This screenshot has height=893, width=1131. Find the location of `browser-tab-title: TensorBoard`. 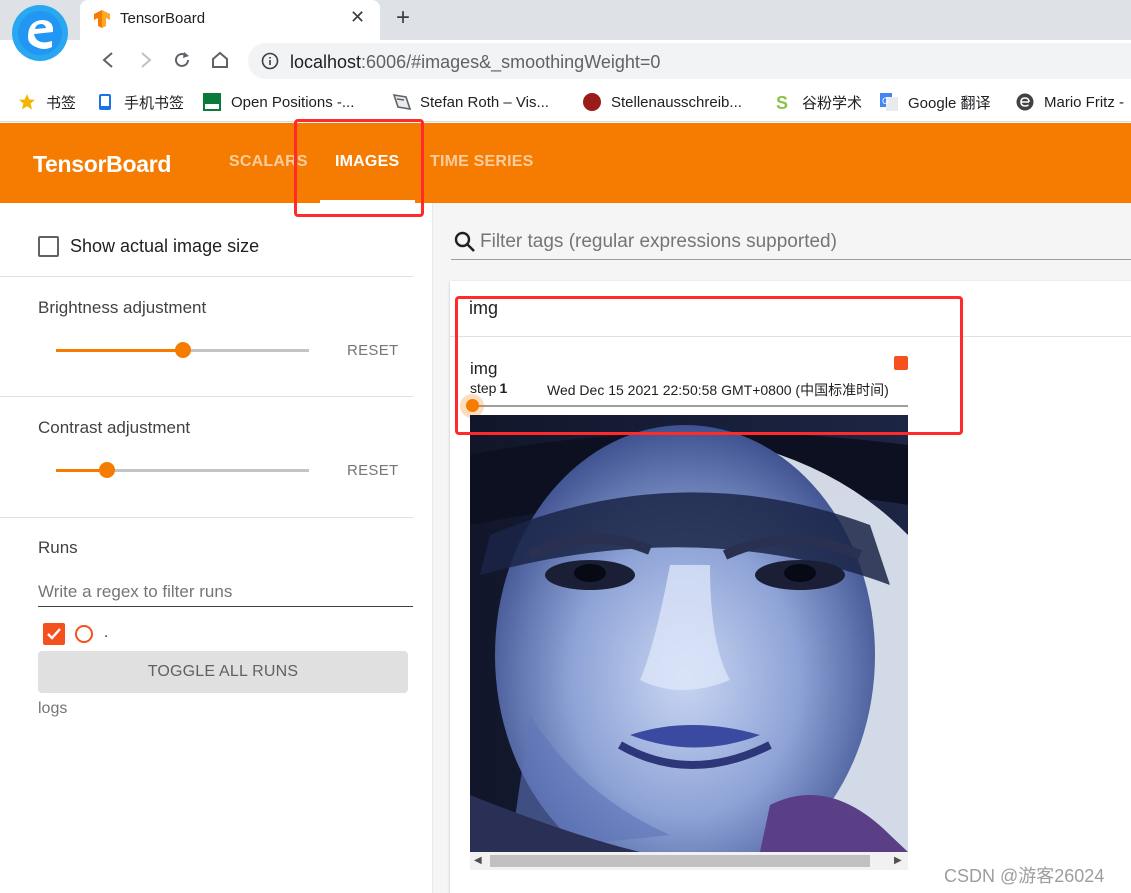

browser-tab-title: TensorBoard is located at coordinates (163, 18).